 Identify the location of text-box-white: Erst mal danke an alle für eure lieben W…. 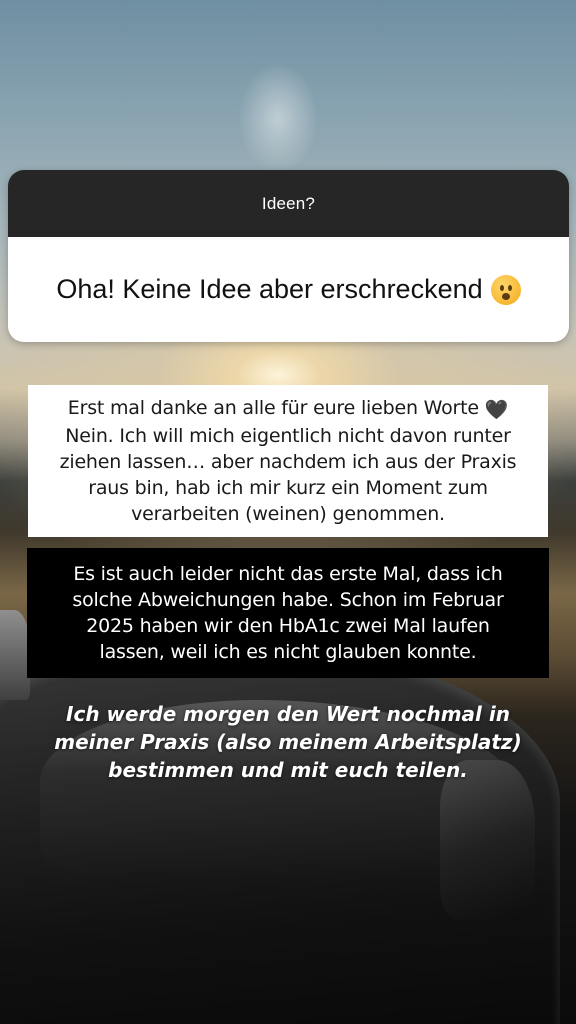
(288, 461).